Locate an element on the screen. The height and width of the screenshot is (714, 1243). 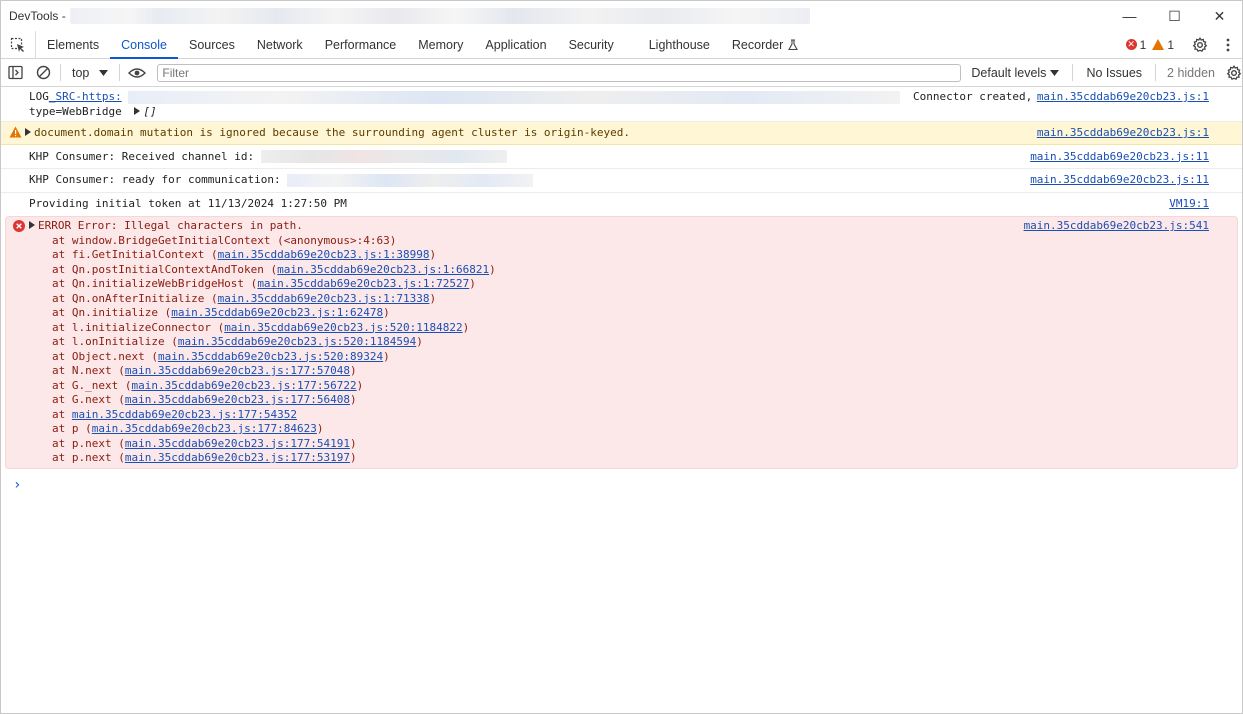
log-type: type=WebBridge is located at coordinates (75, 111).